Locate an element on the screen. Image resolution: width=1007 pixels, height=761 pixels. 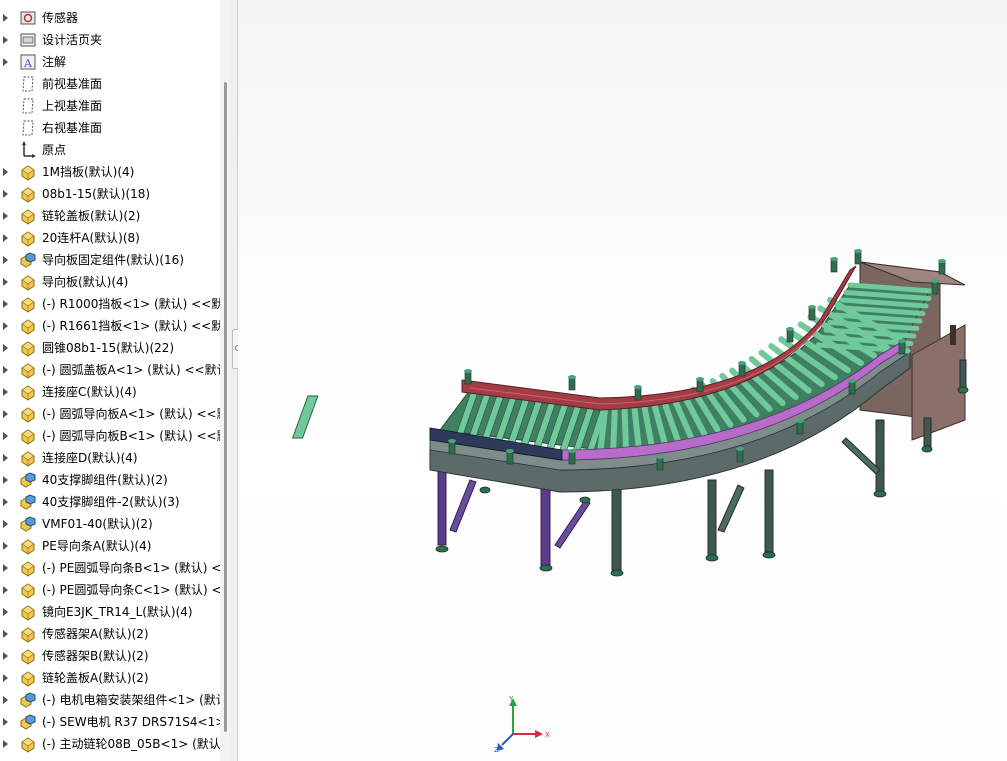
tree-item: (-) 电机电箱安装架组件<1> (默认 is located at coordinates (110, 700).